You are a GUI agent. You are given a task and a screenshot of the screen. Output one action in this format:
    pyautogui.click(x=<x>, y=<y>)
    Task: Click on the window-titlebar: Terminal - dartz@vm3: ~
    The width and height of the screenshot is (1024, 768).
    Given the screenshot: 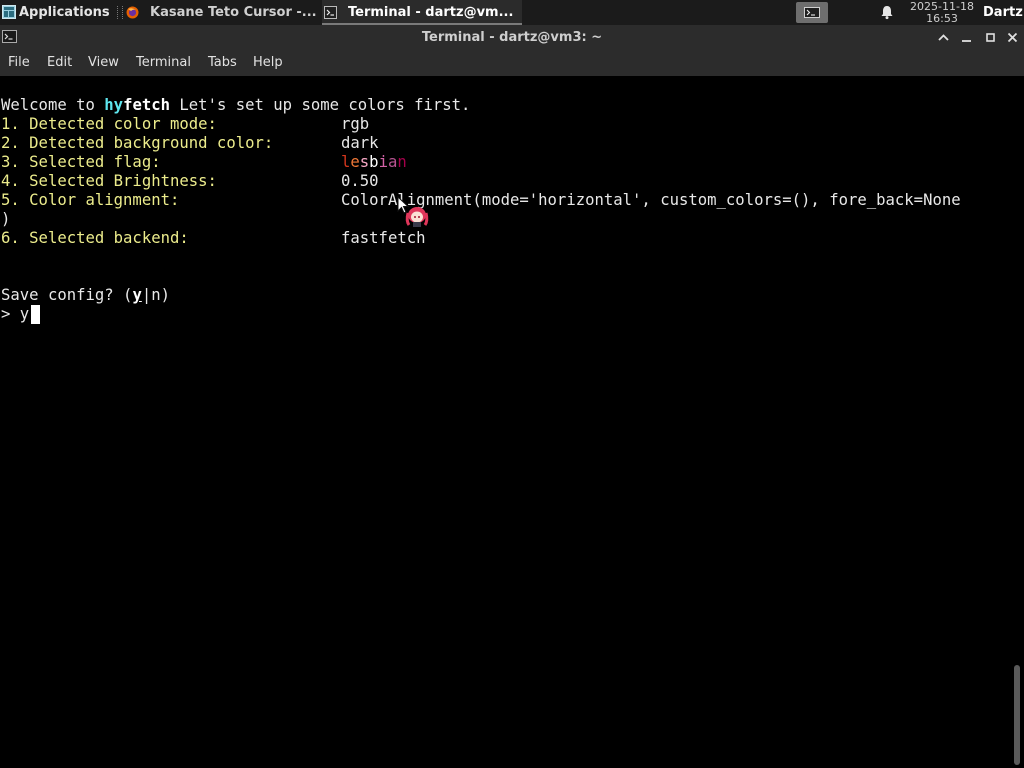 What is the action you would take?
    pyautogui.click(x=512, y=37)
    